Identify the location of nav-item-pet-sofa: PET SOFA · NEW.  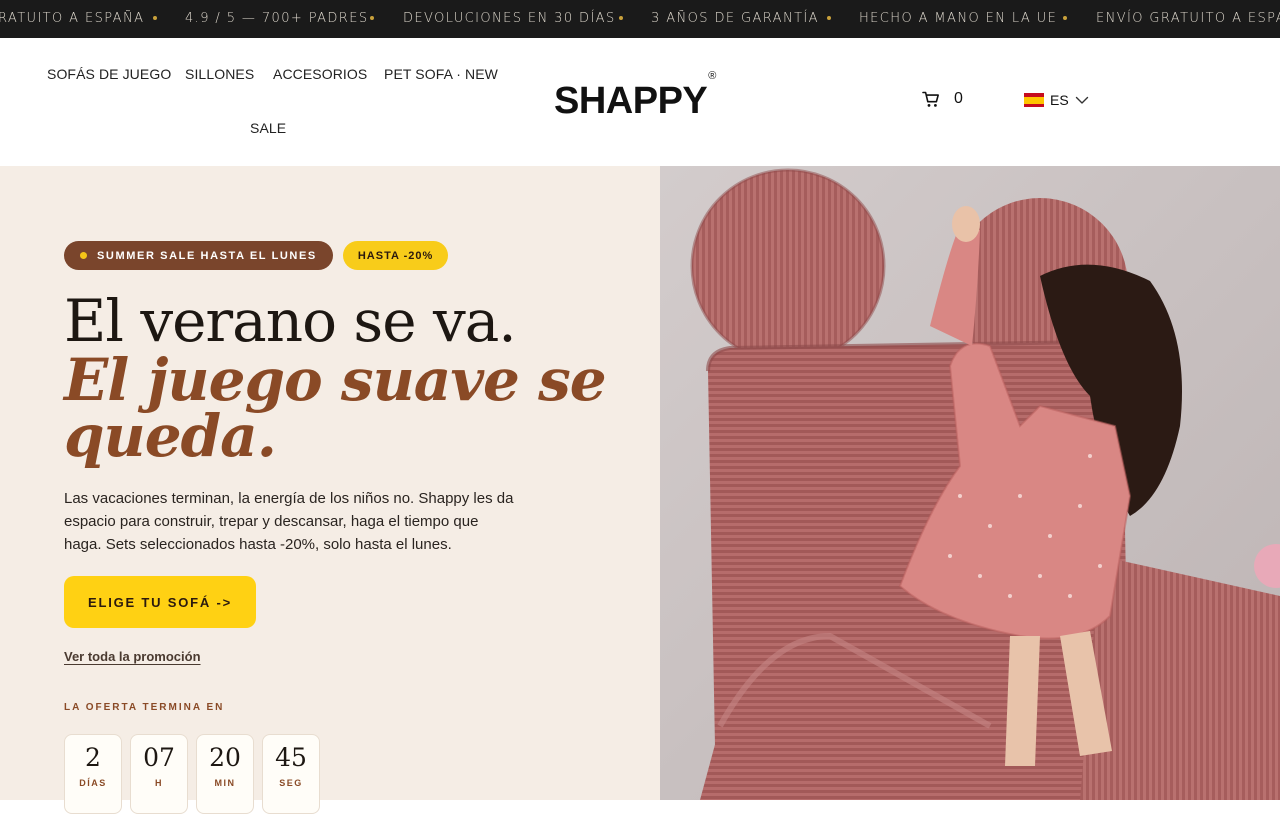
(441, 74).